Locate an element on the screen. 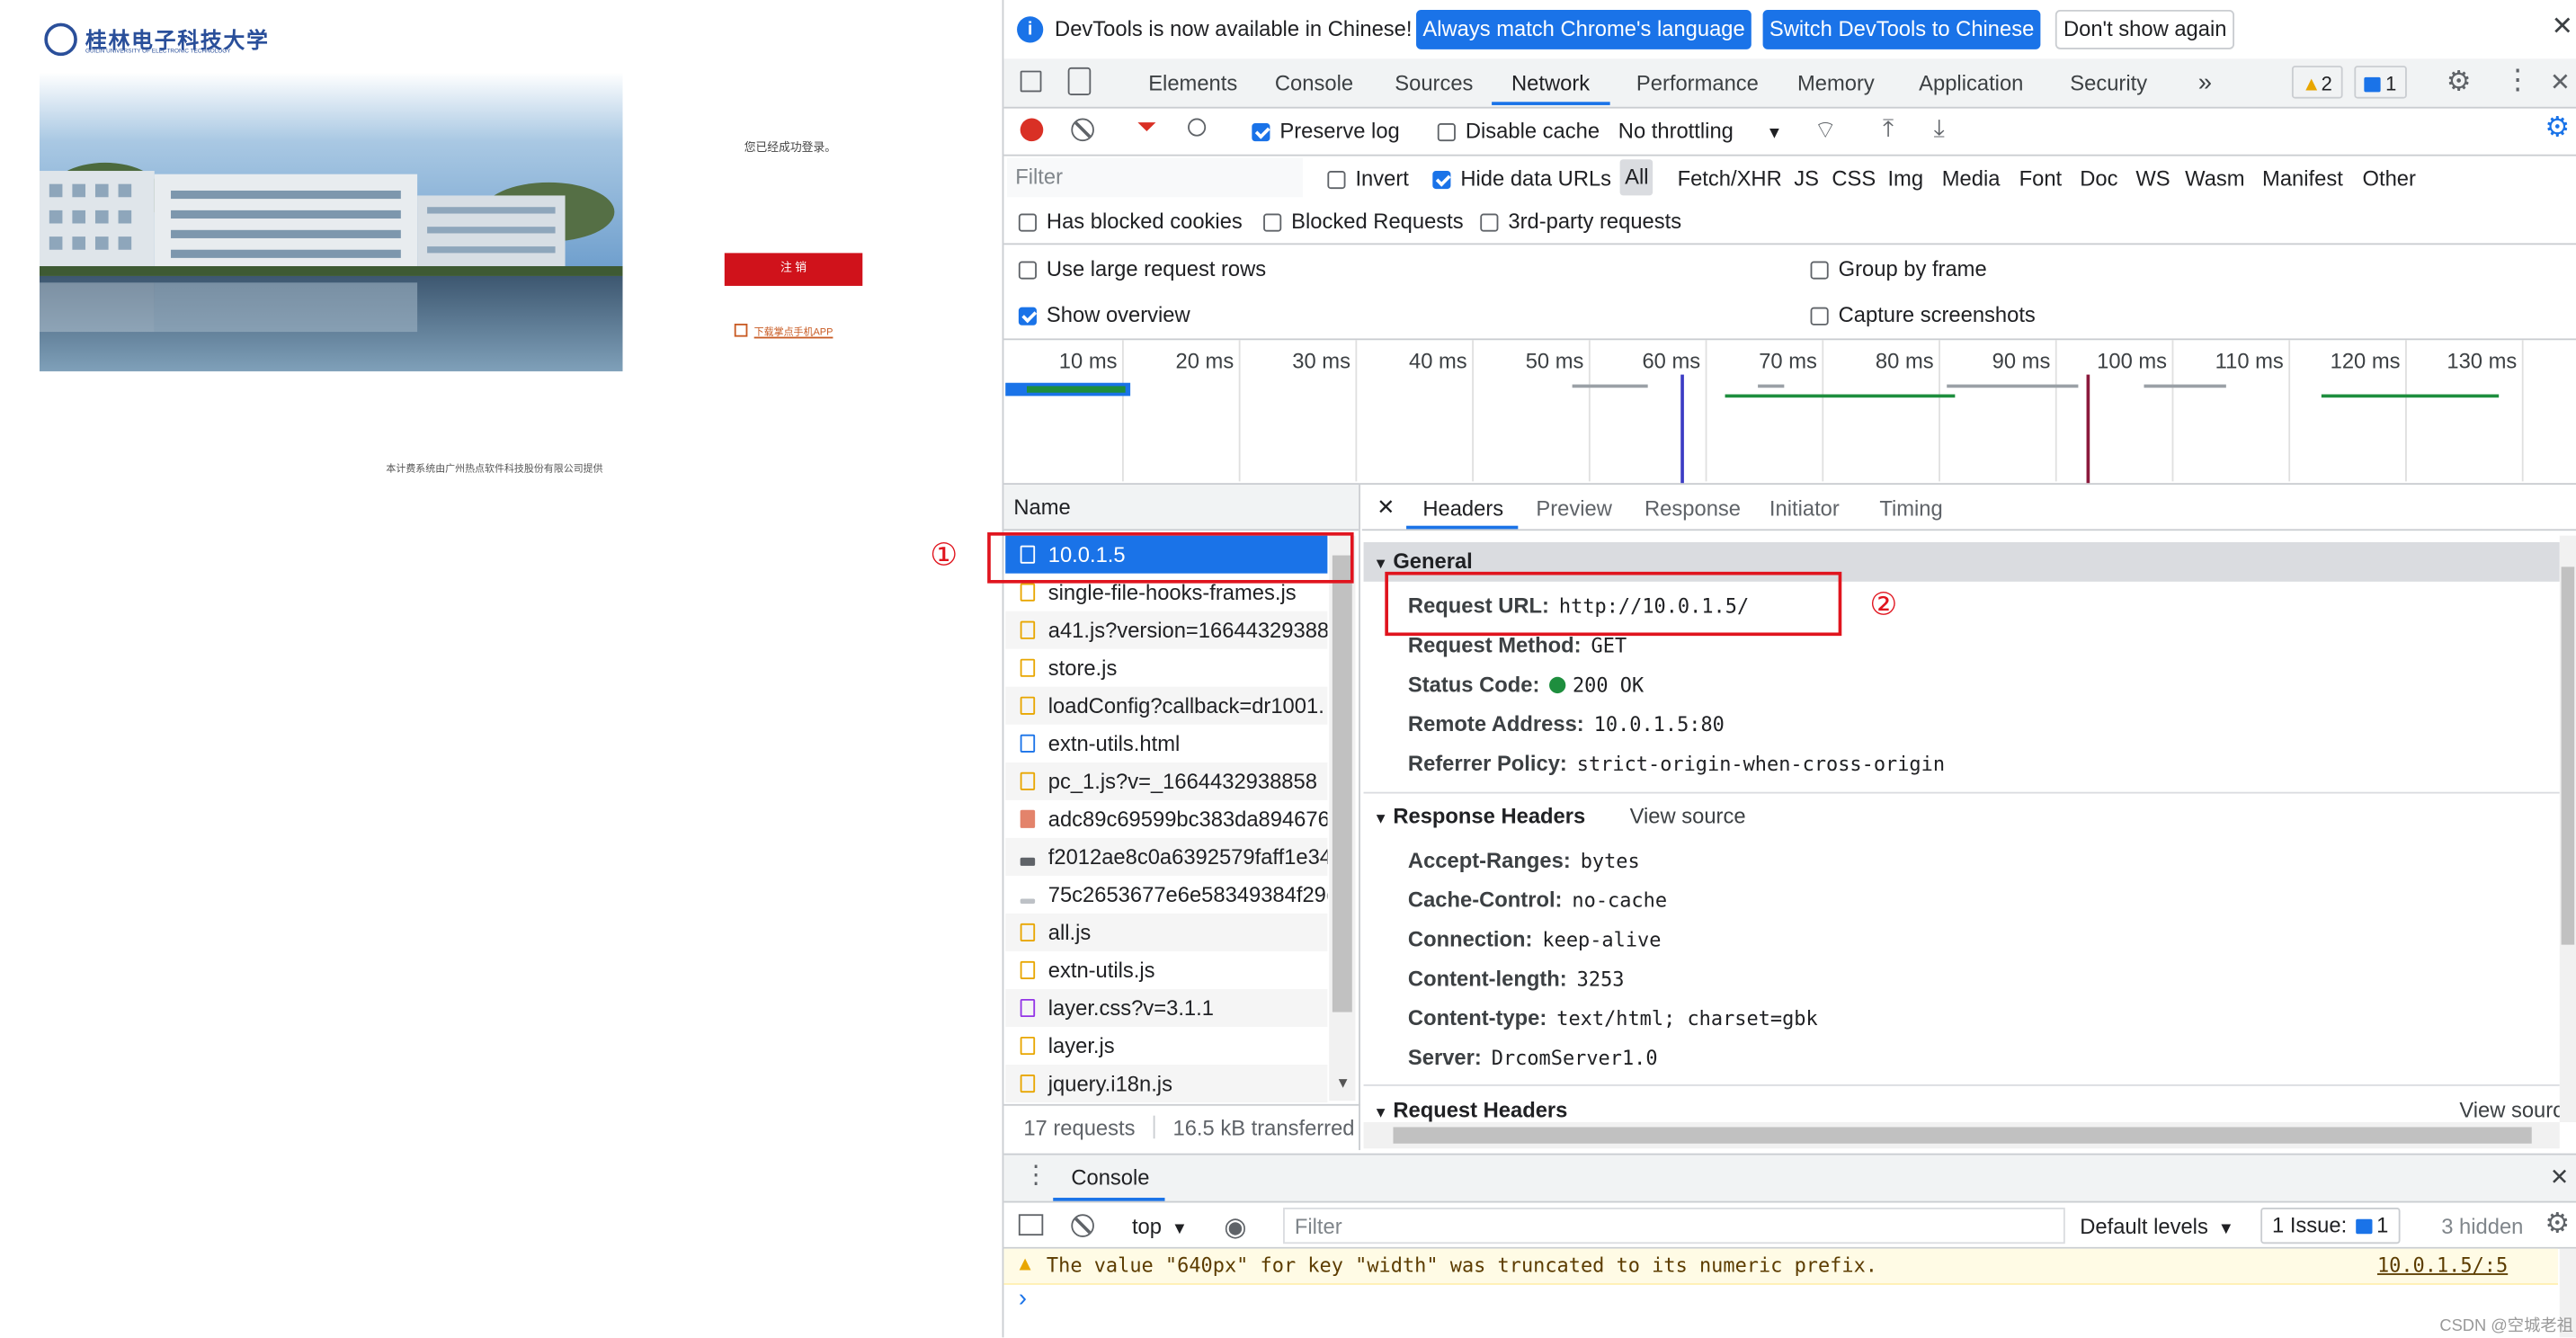  detail-tab-timing: Timing is located at coordinates (1911, 509).